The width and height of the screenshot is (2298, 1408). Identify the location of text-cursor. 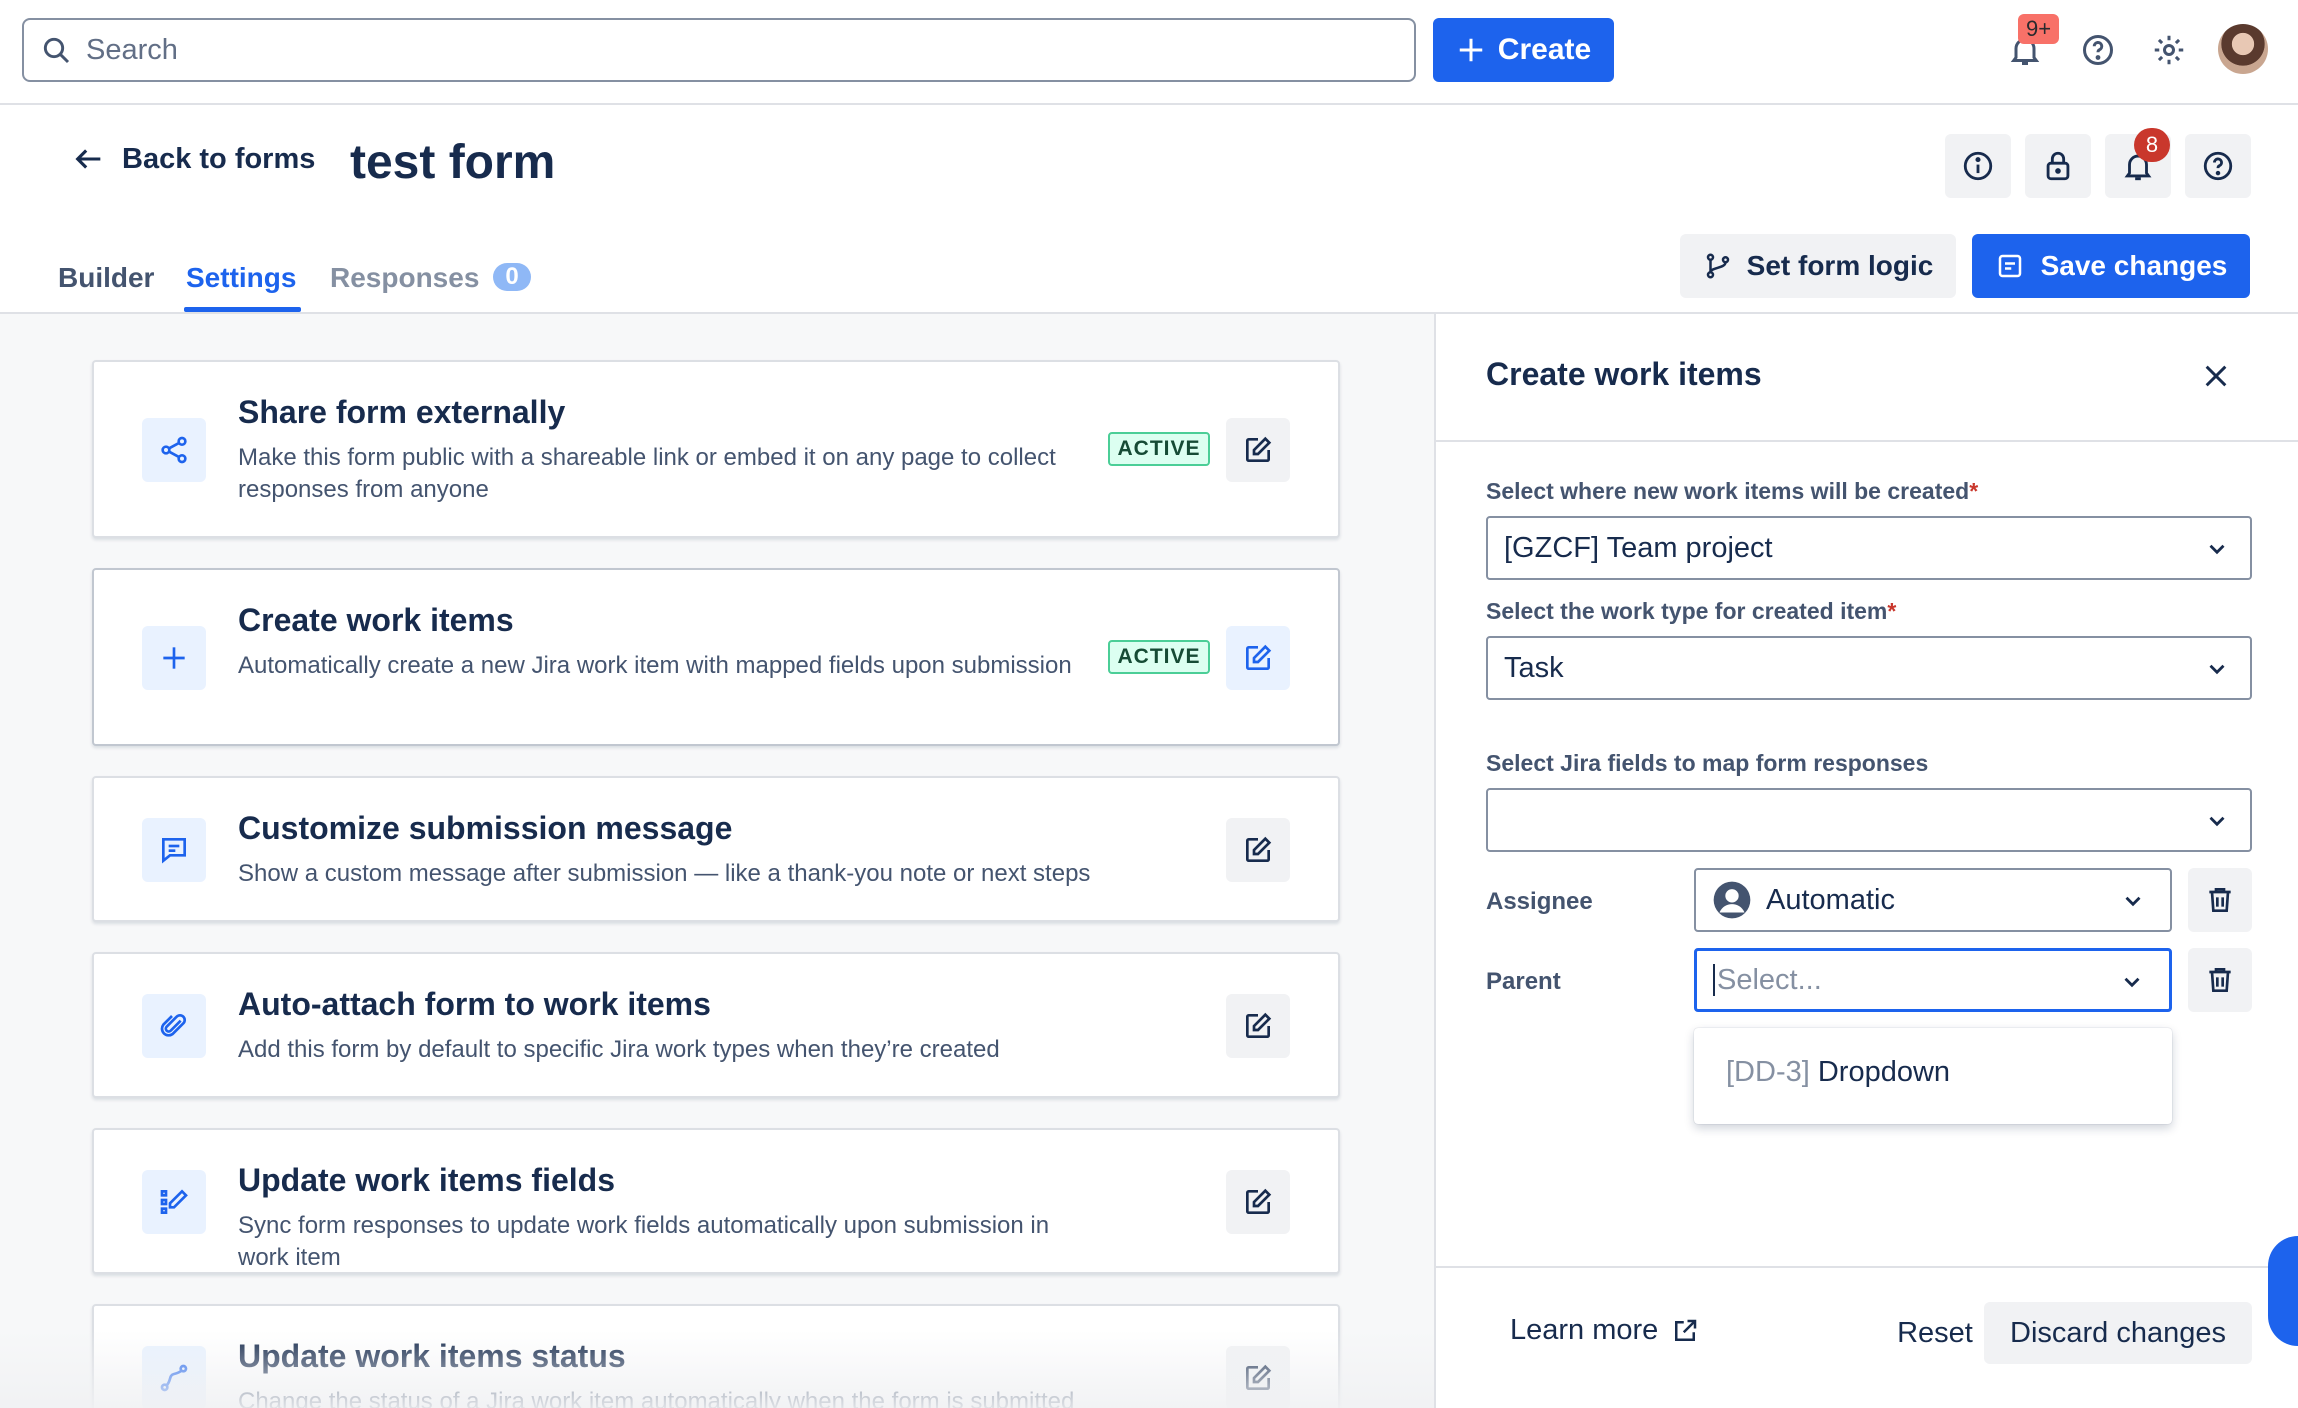
(1714, 980).